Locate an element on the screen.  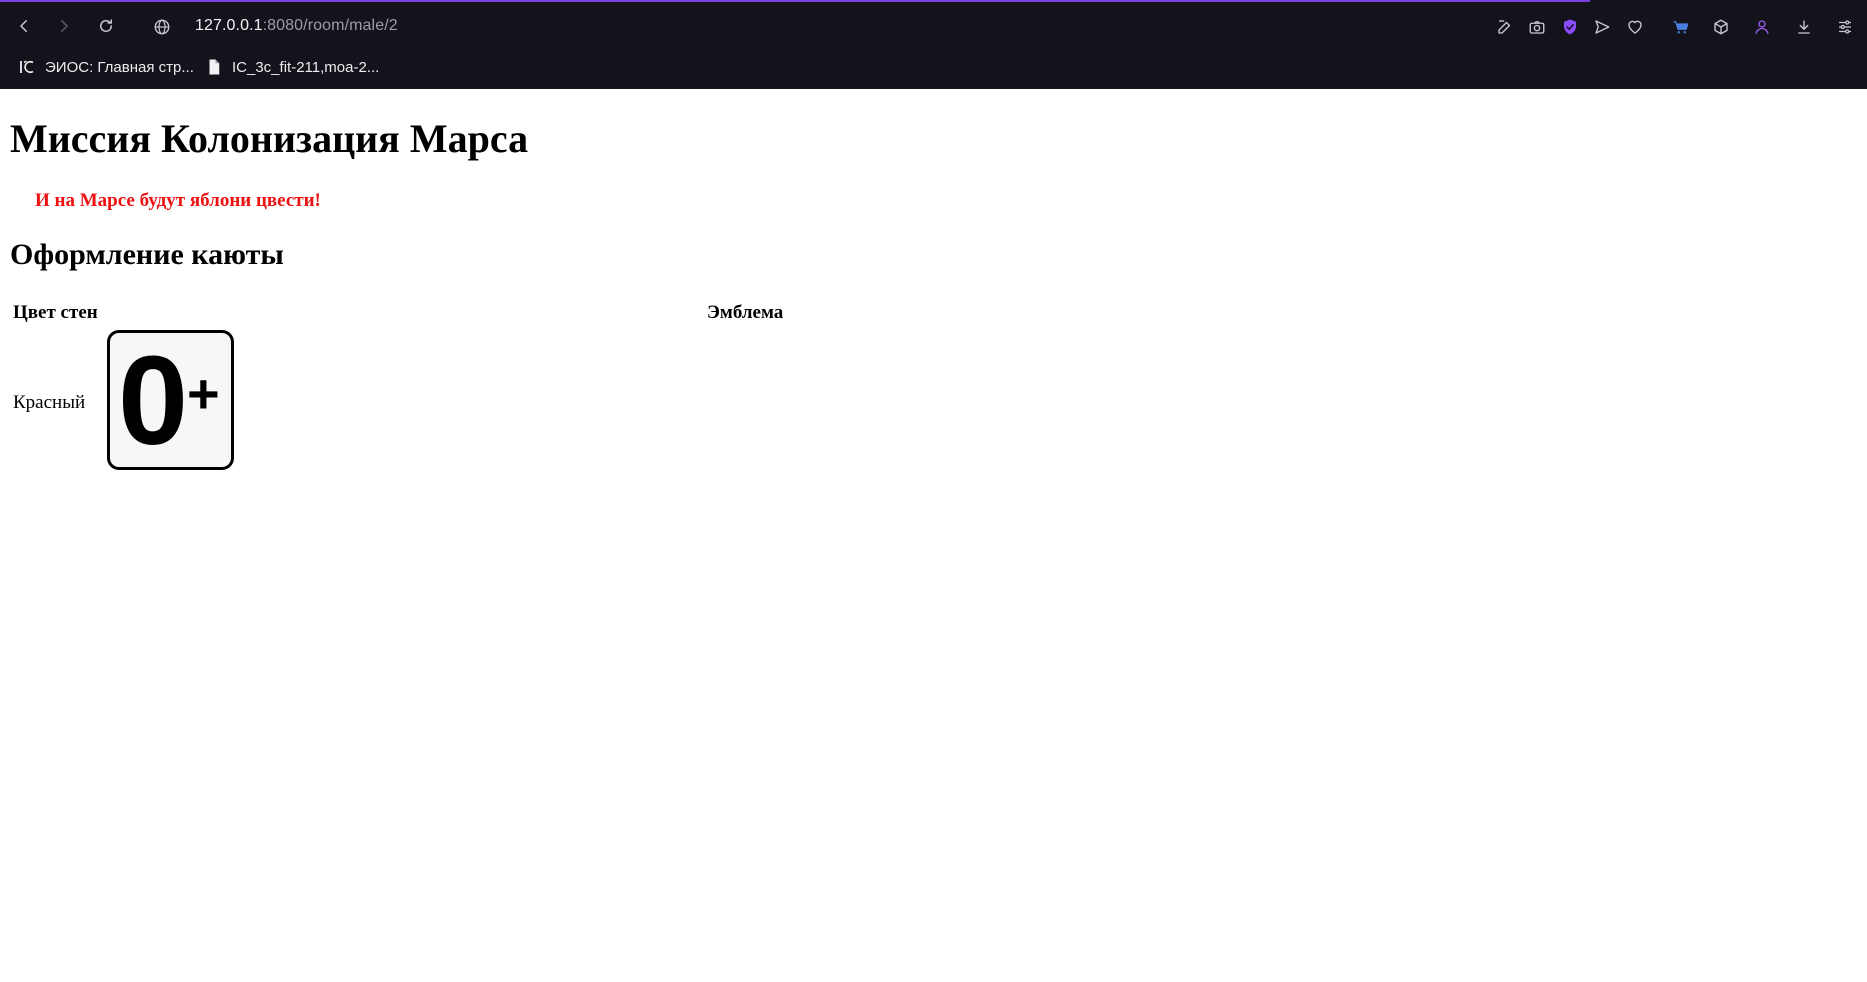
heart-icon is located at coordinates (1635, 27).